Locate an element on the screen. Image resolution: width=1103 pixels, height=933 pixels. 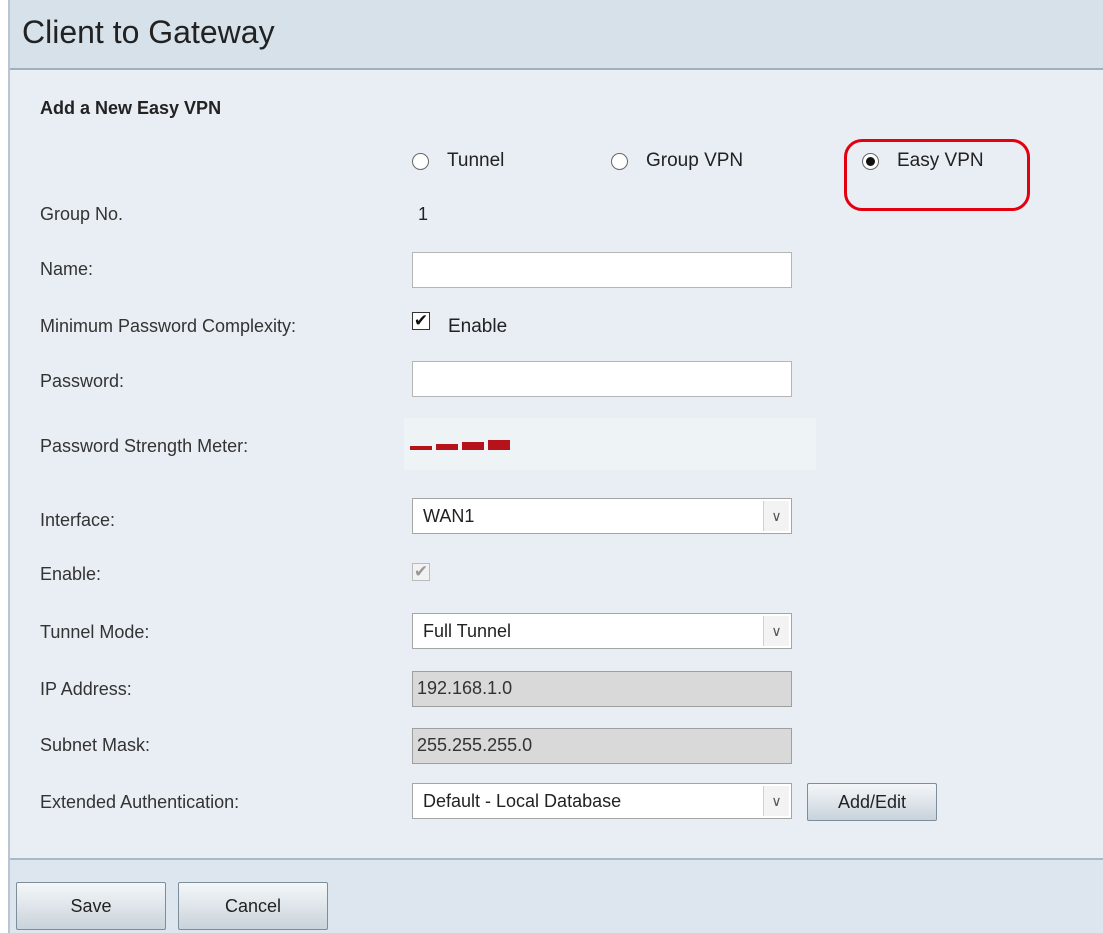
name-label: Name: is located at coordinates (67, 269).